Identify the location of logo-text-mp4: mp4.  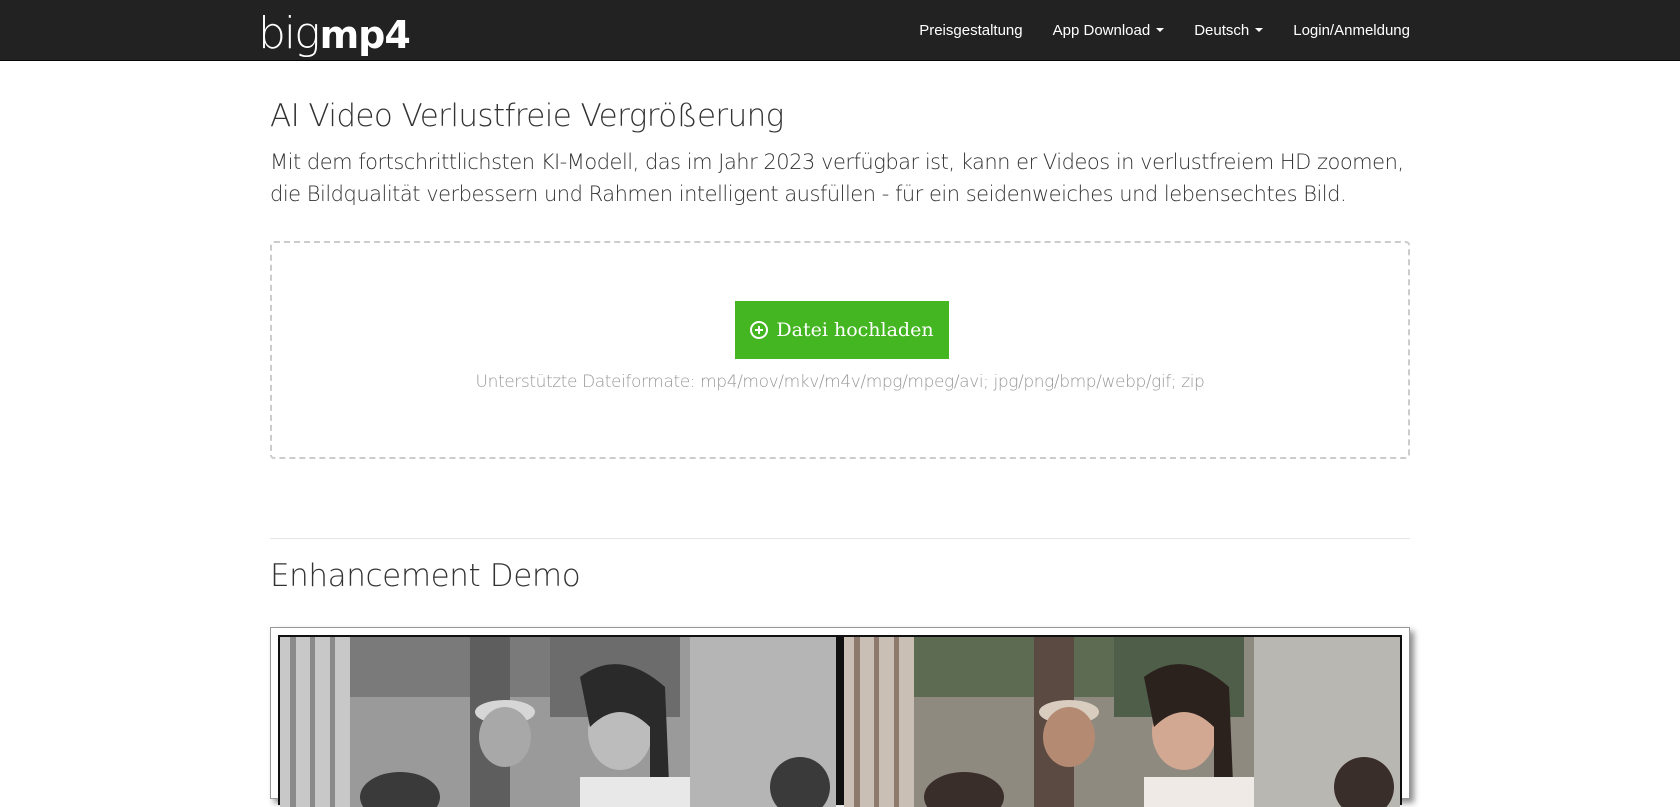
(365, 35).